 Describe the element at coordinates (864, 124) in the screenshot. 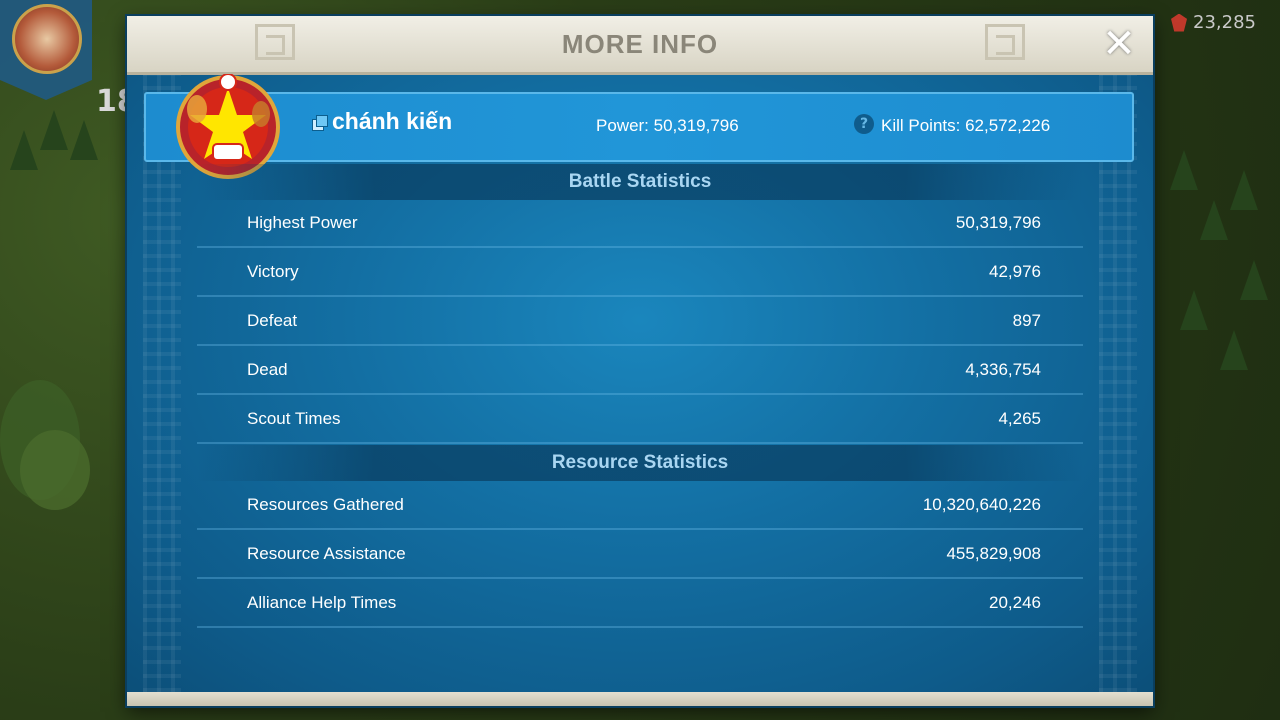

I see `help-icon: ?` at that location.